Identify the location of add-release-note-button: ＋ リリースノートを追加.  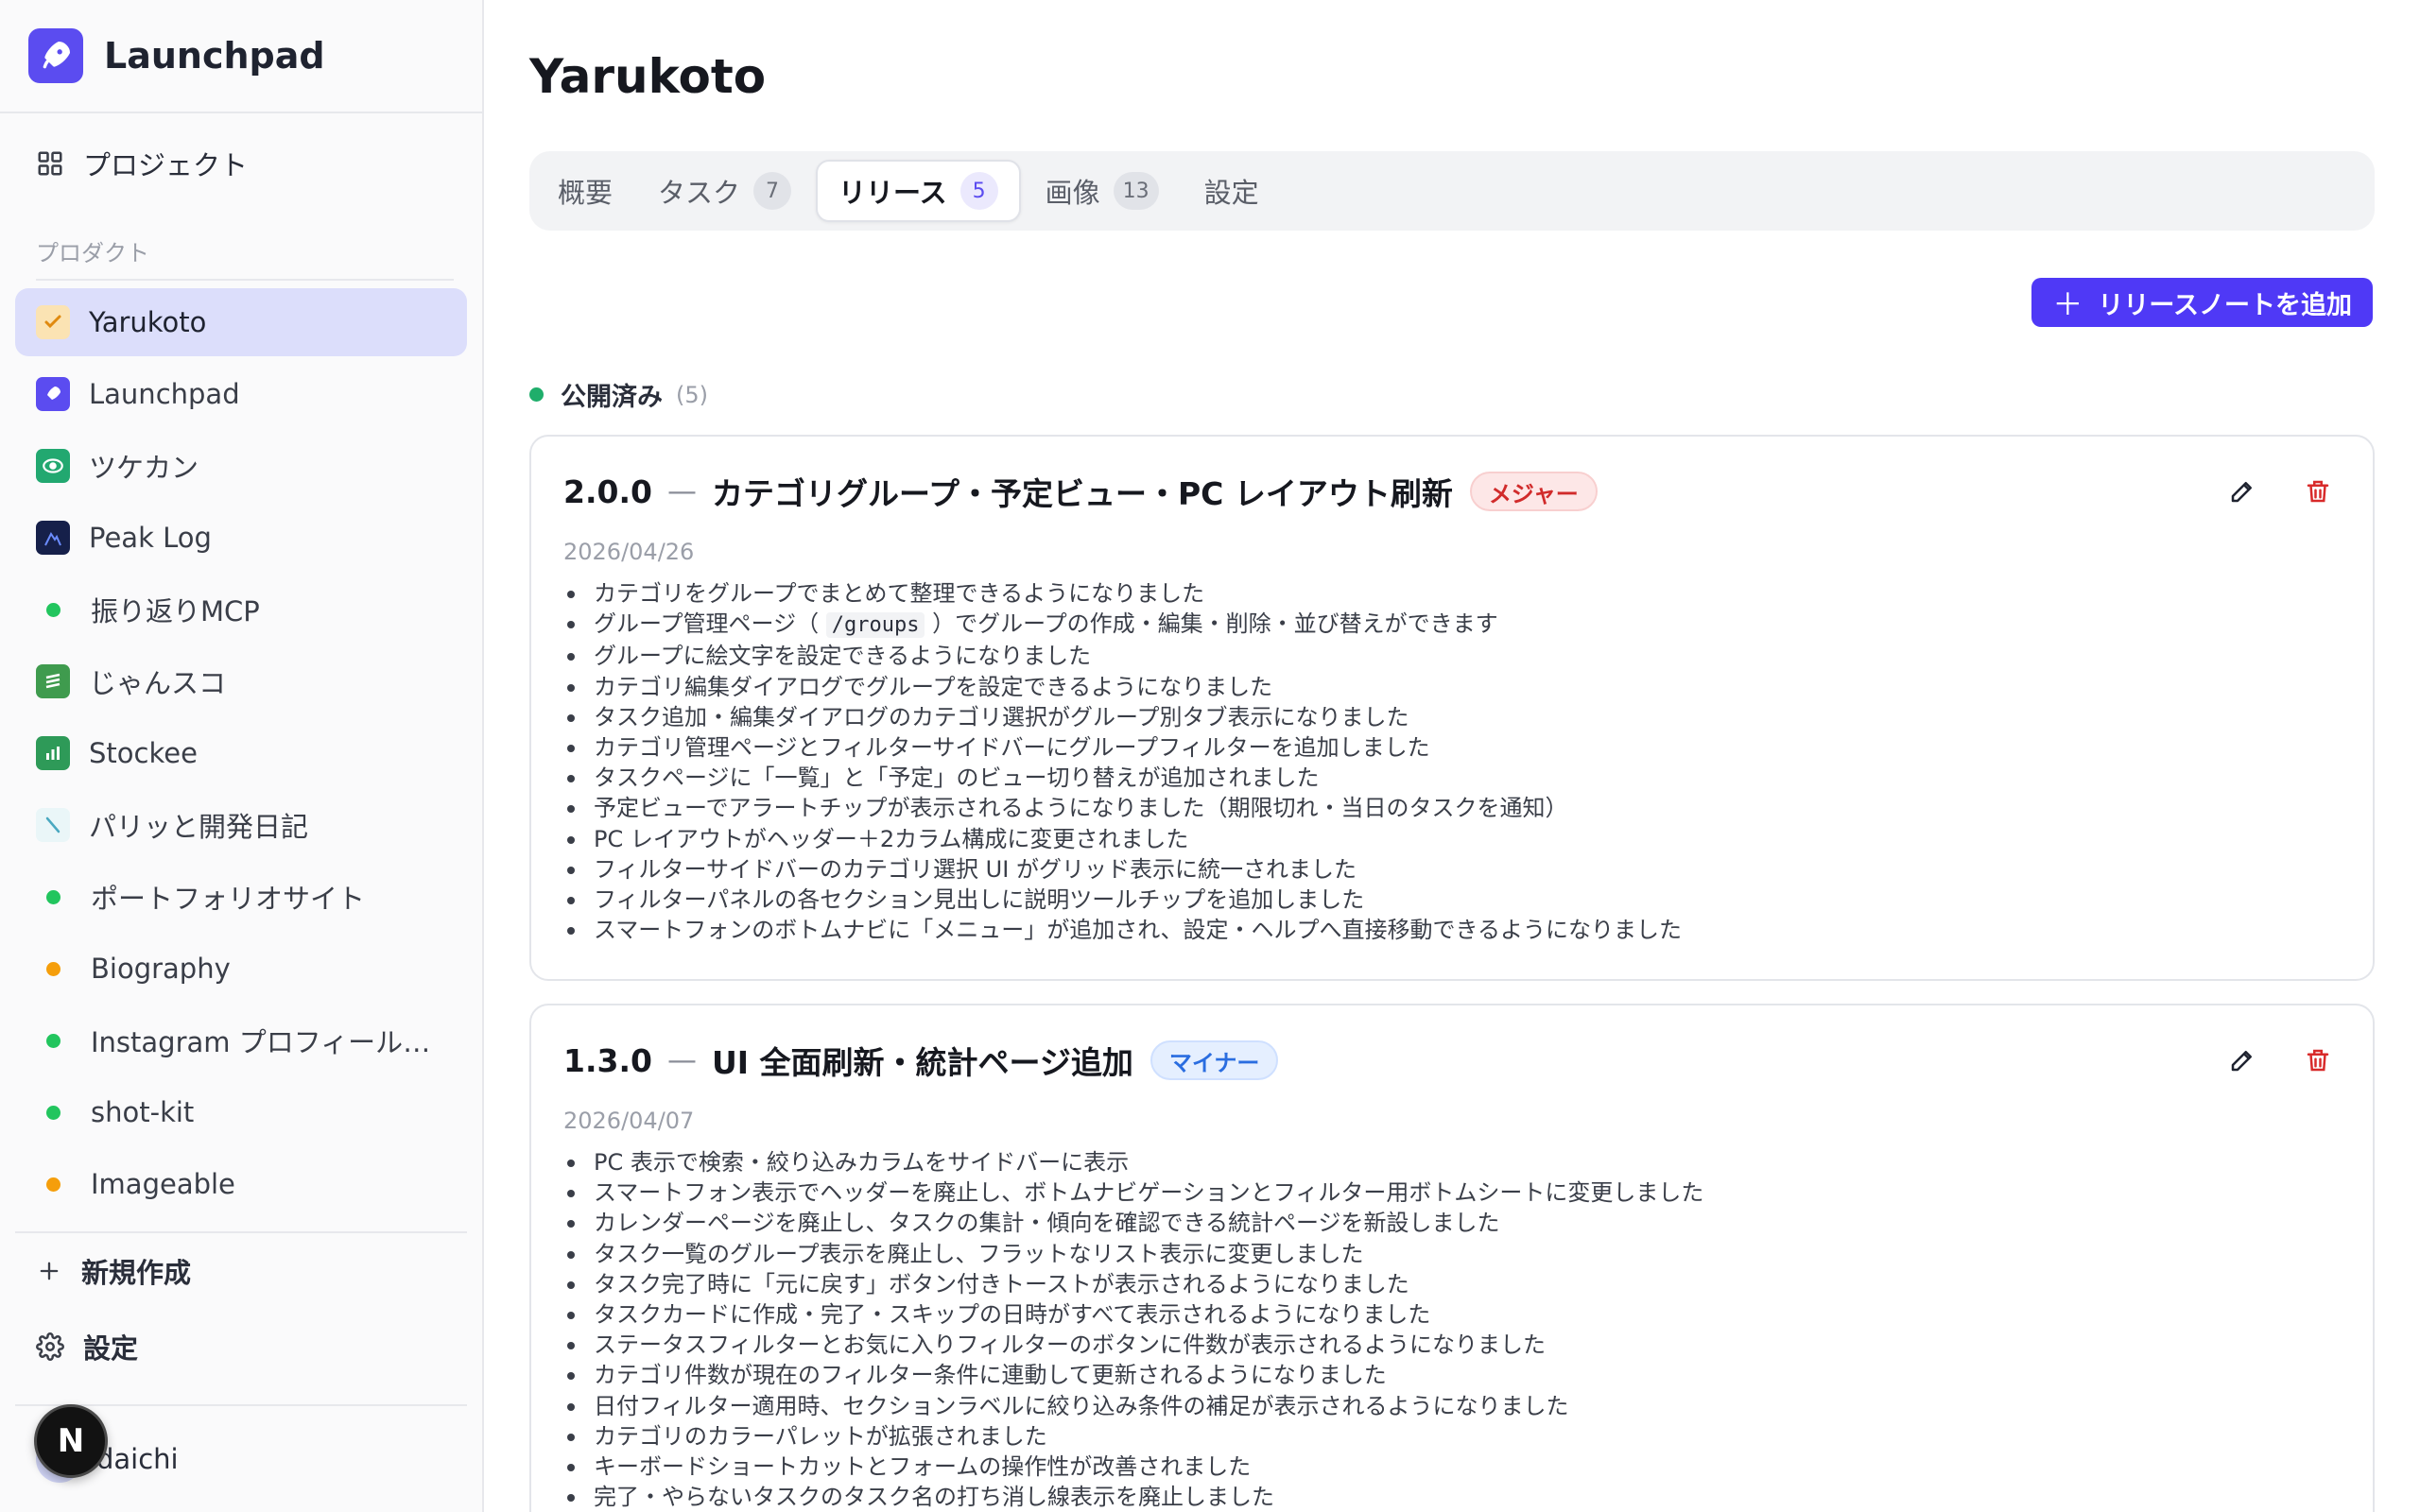
(2202, 302).